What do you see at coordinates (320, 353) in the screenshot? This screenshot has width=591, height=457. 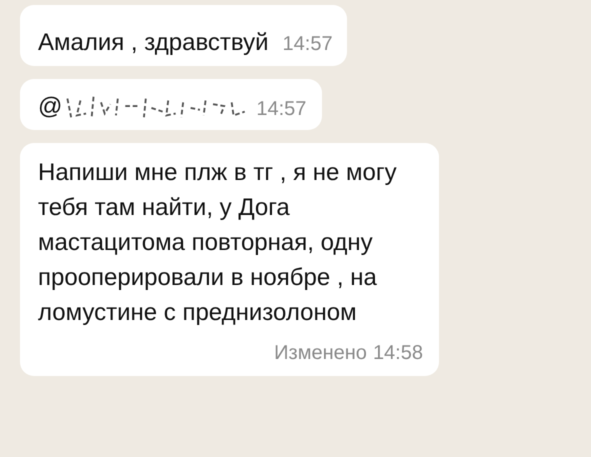 I see `edited-label: Изменено` at bounding box center [320, 353].